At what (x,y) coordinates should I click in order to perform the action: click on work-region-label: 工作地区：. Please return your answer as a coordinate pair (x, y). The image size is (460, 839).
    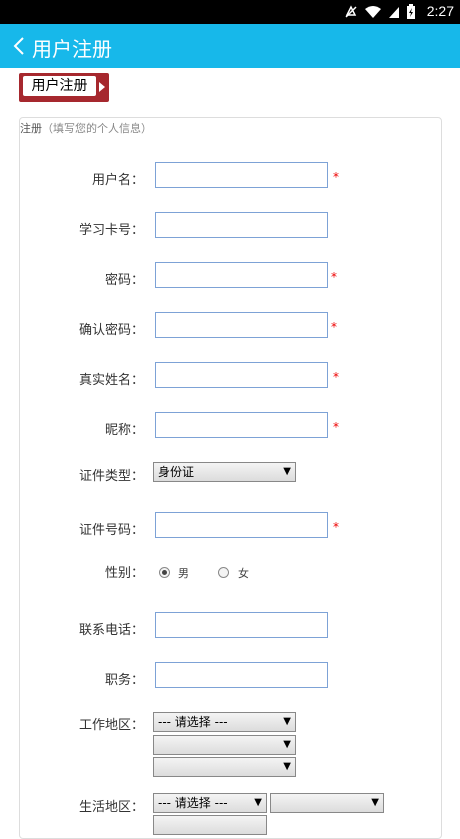
    Looking at the image, I should click on (111, 725).